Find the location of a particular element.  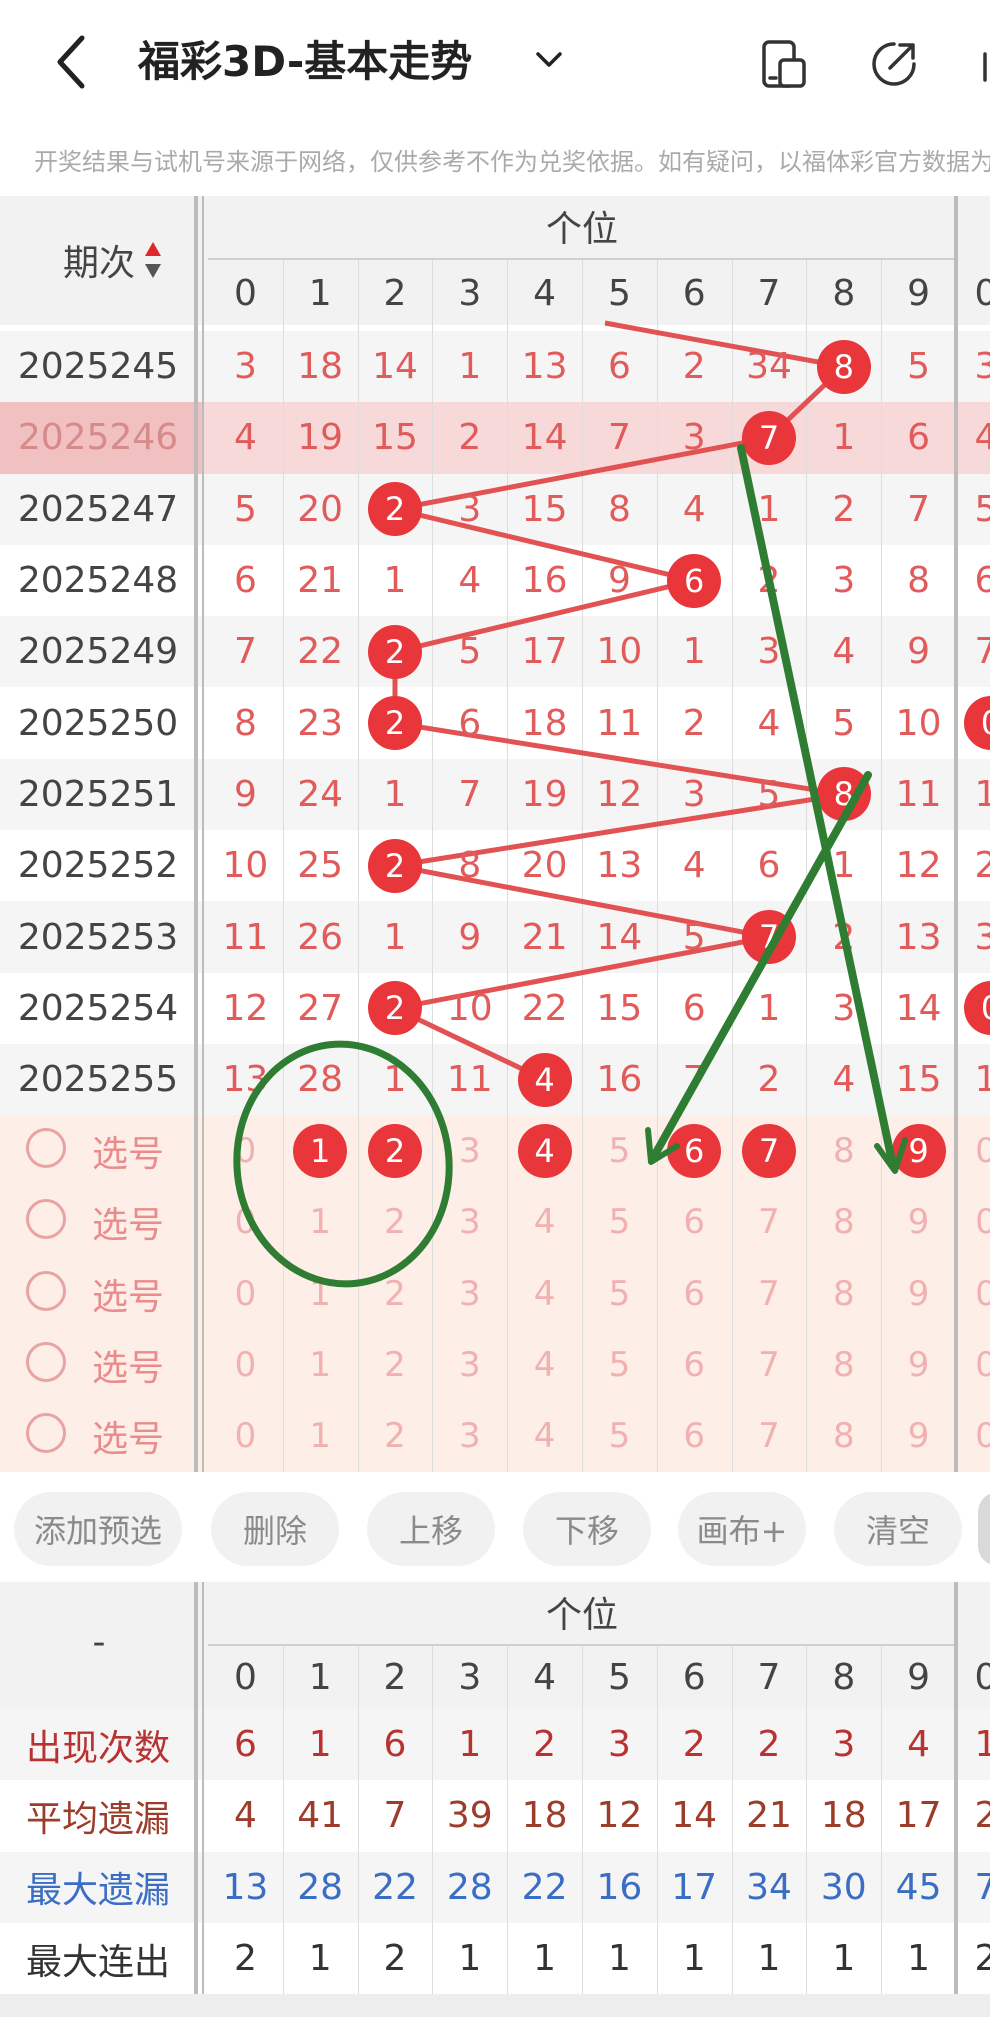

page-title: 福彩3D-基本走势 is located at coordinates (305, 62).